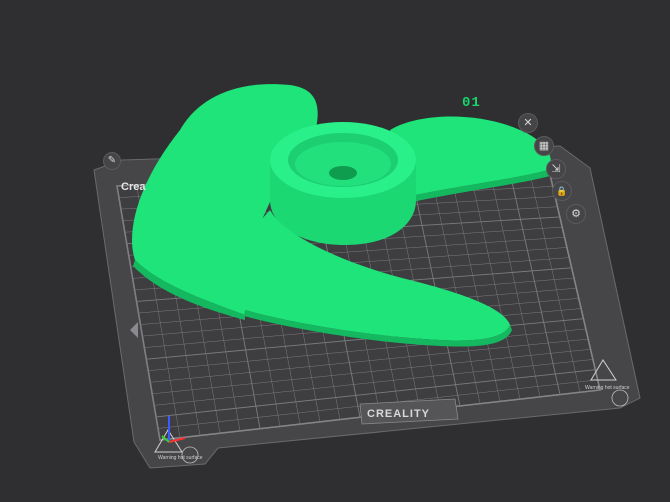 Image resolution: width=670 pixels, height=502 pixels. I want to click on settings-icon: ⚙, so click(576, 213).